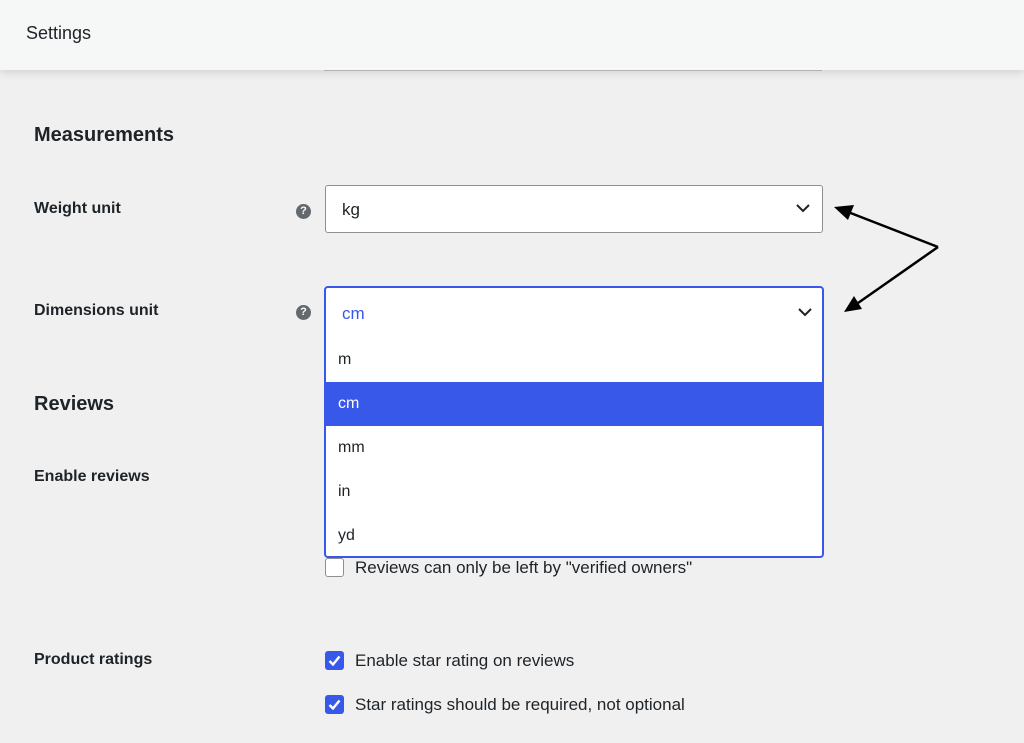  I want to click on top-bar: Settings, so click(512, 35).